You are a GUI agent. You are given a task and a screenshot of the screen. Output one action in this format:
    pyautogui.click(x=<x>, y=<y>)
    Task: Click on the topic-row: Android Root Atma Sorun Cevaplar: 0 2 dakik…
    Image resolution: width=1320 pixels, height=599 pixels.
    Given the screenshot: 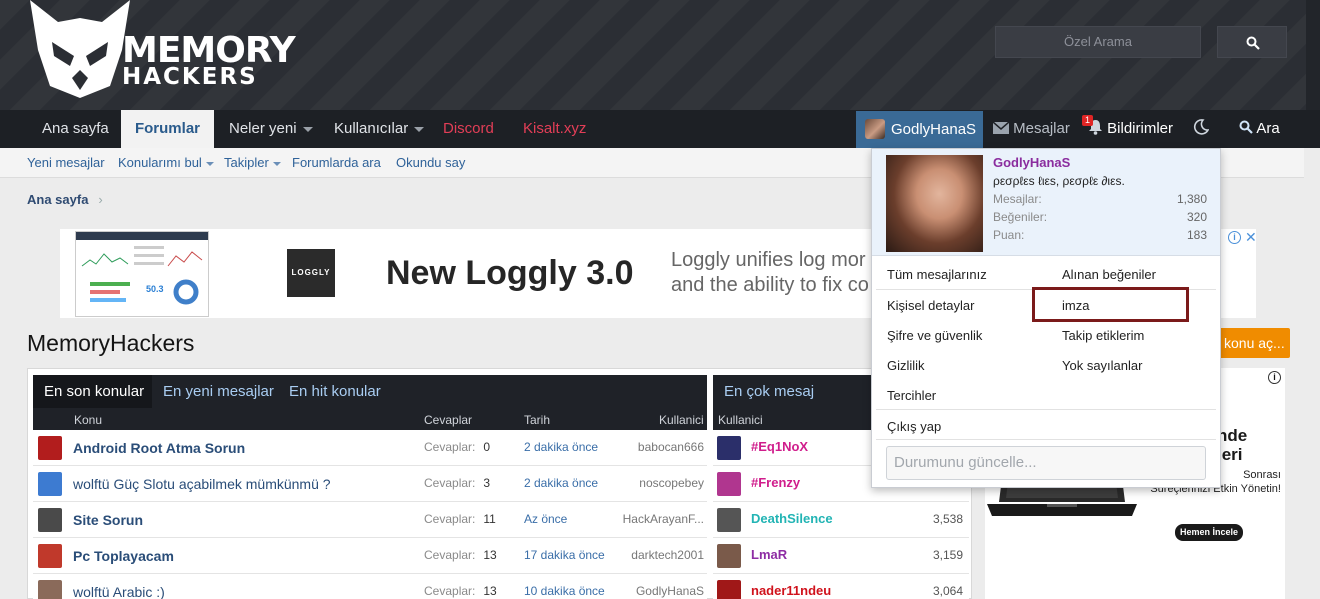 What is the action you would take?
    pyautogui.click(x=370, y=448)
    